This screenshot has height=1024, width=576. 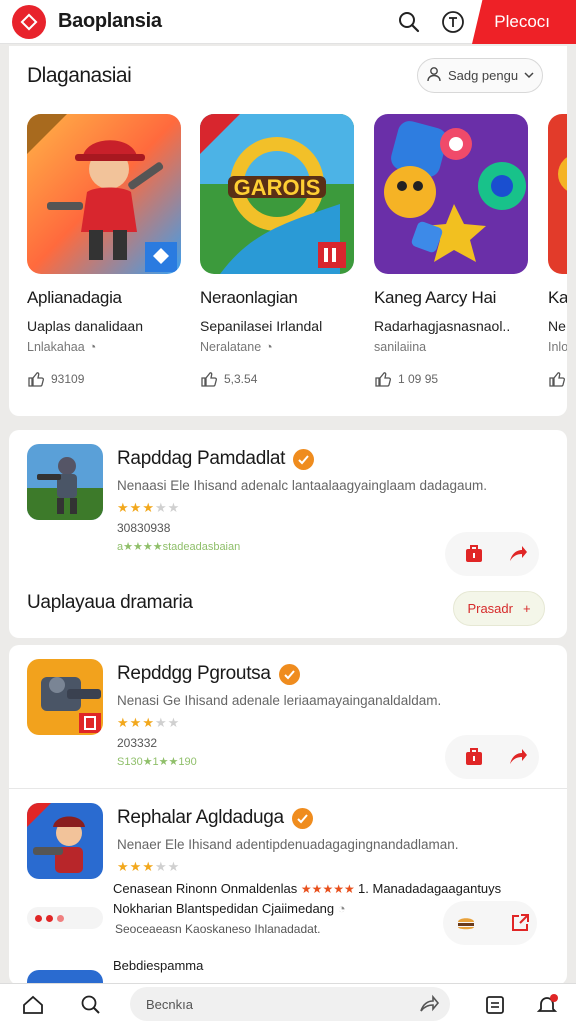 What do you see at coordinates (208, 674) in the screenshot?
I see `app-title: Repddgg Pgroutsa` at bounding box center [208, 674].